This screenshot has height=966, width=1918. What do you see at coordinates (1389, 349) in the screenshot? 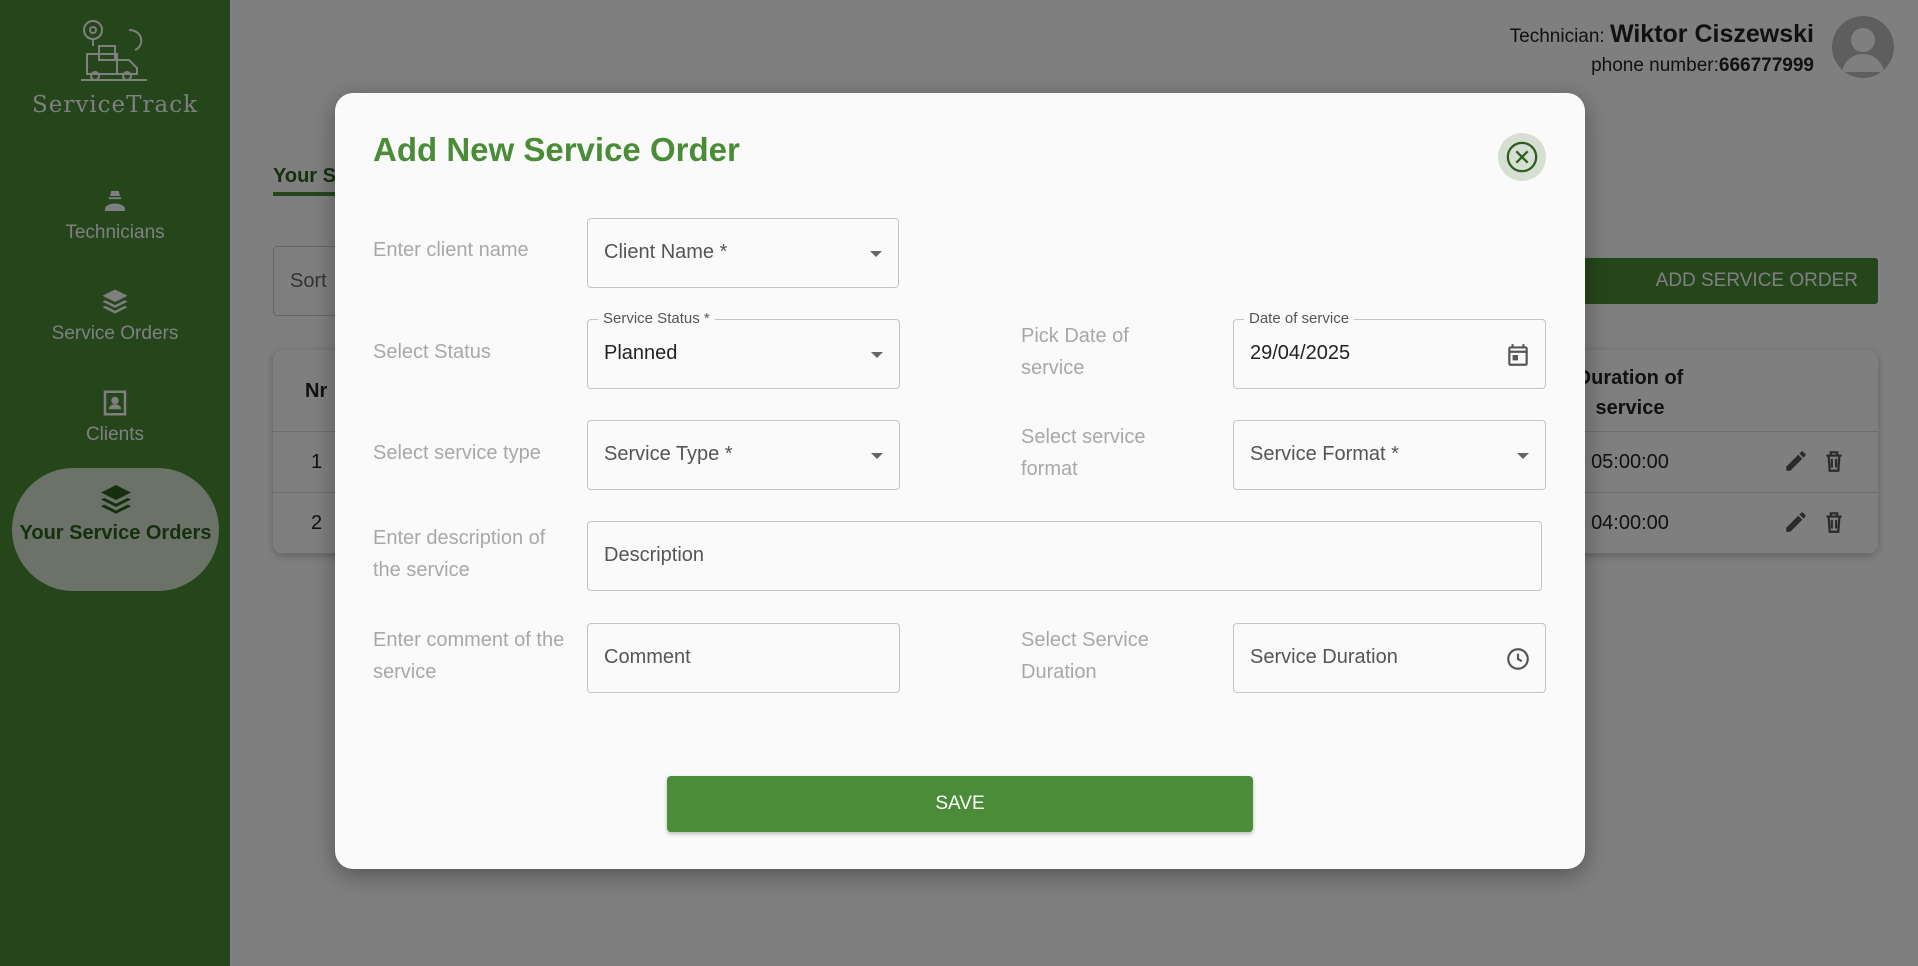
I see `date-of-service-input: Date of service 29/04/2025` at bounding box center [1389, 349].